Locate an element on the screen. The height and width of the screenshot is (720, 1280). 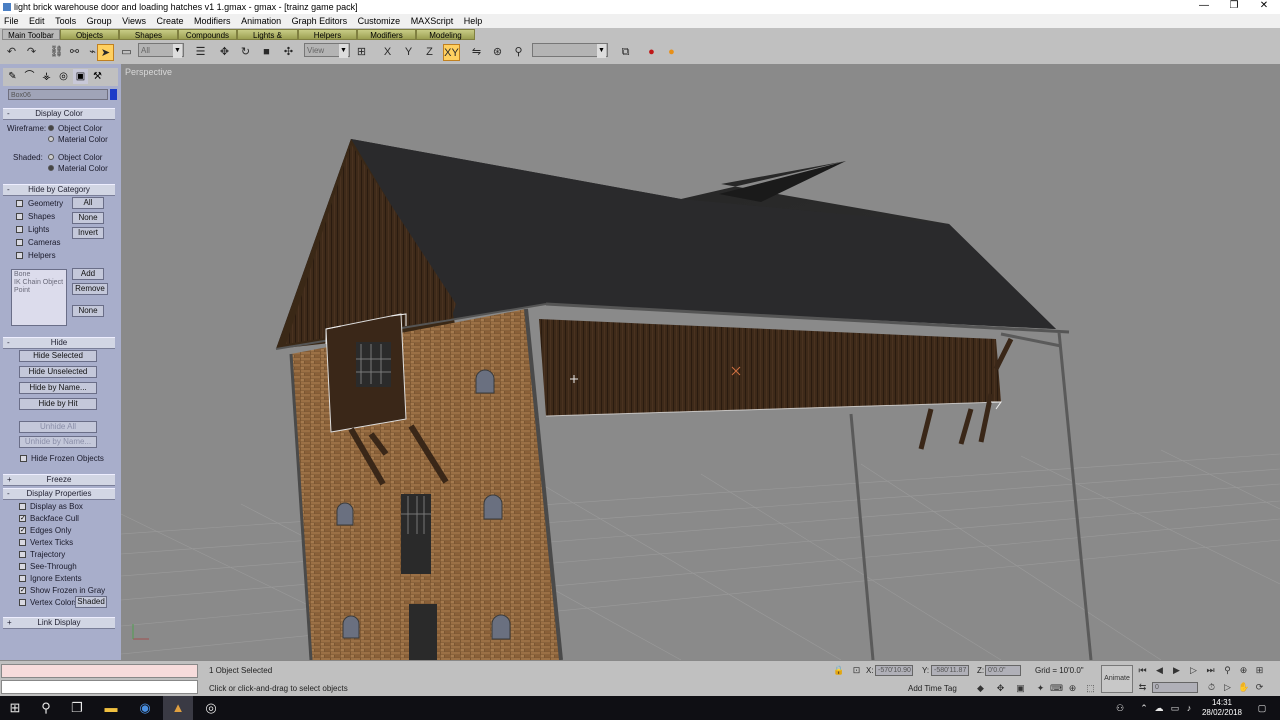
hide-frozen-checkbox is located at coordinates (23, 458).